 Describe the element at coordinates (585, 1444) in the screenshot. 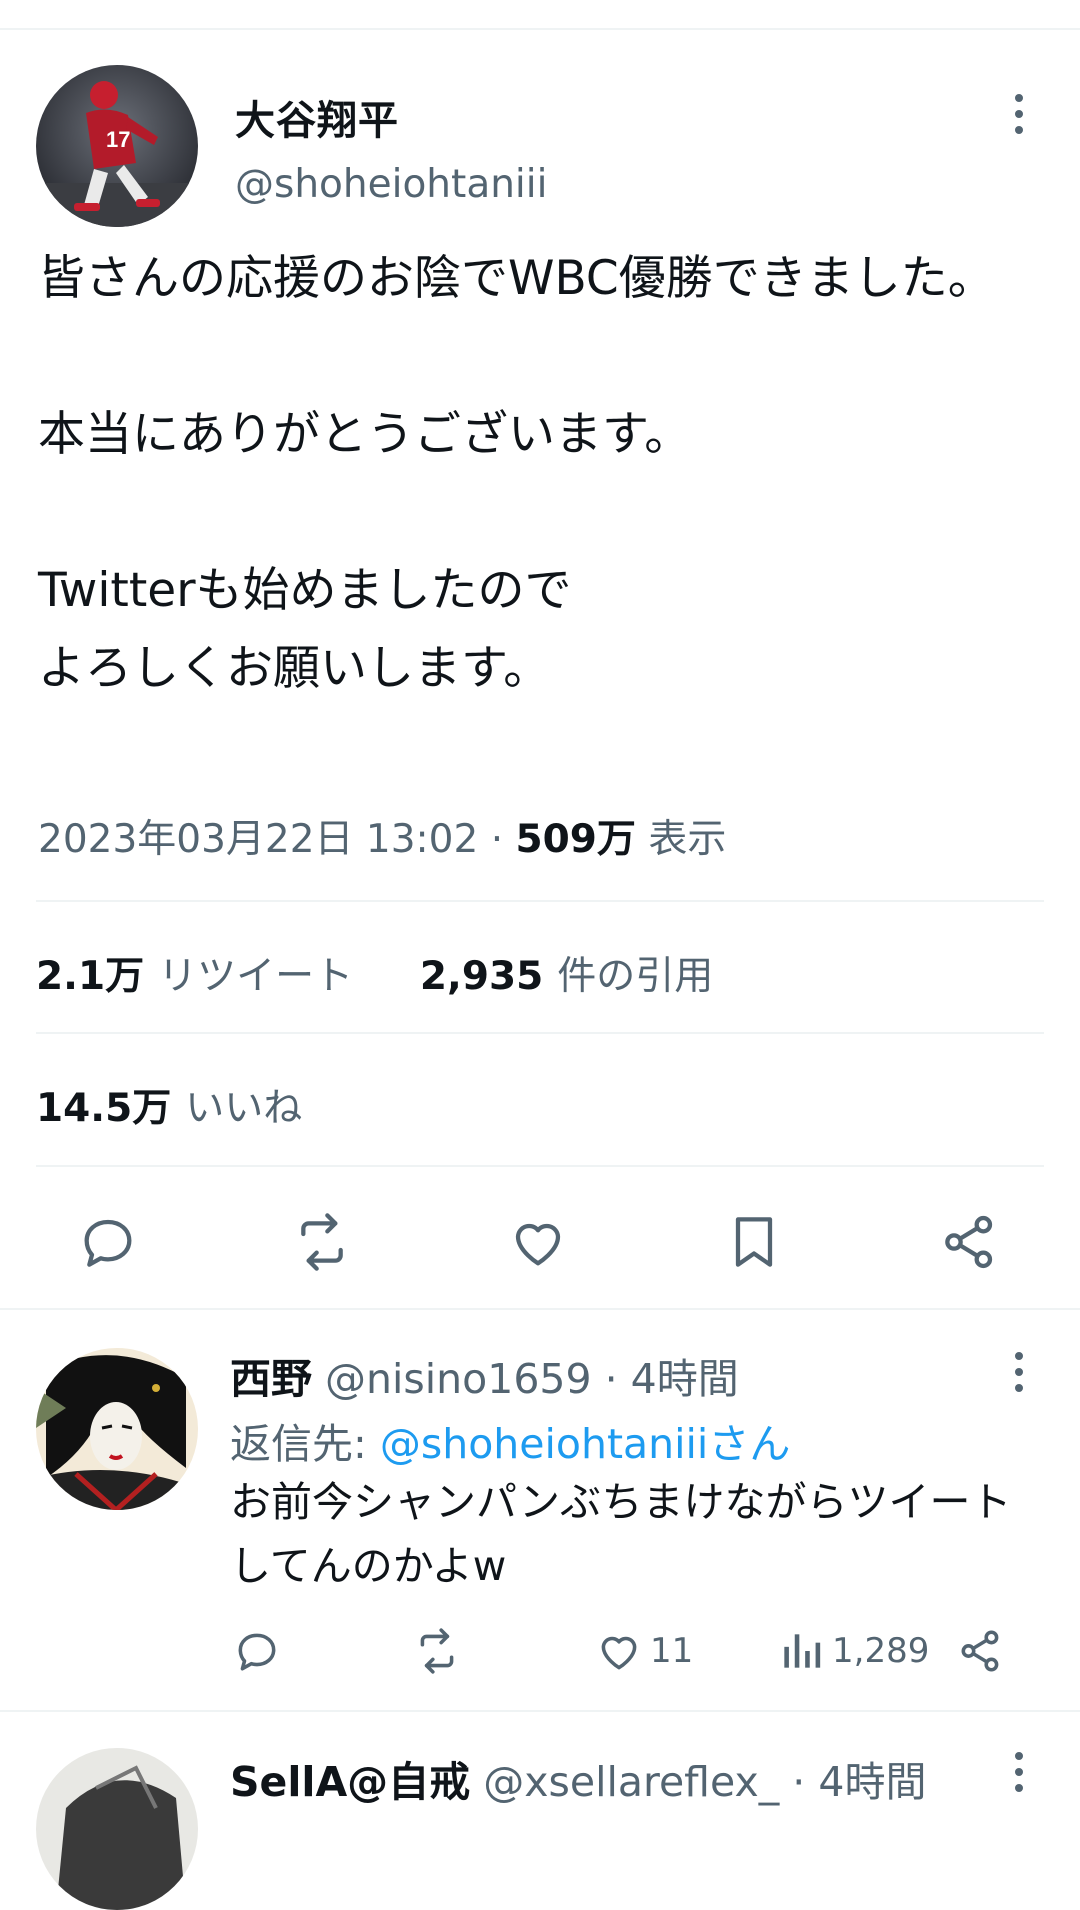

I see `reply-to-link: @shoheiohtaniiiさん` at that location.